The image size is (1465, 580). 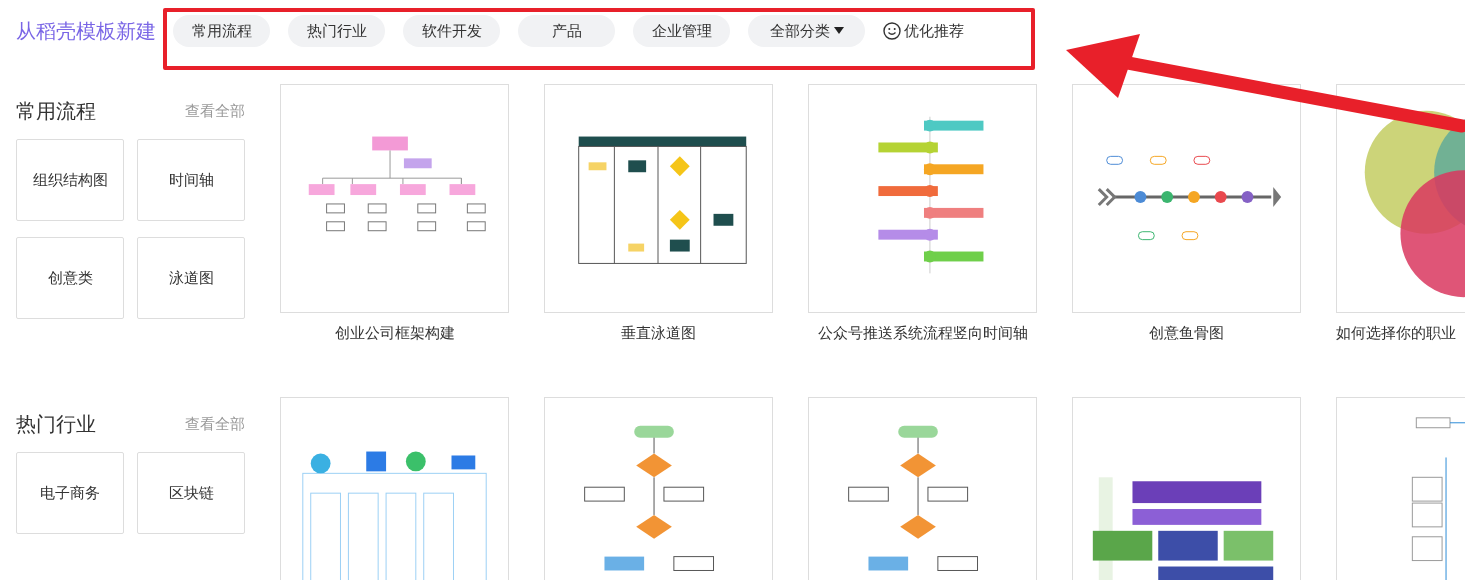 I want to click on template-caption: 创意鱼骨图, so click(x=1186, y=333).